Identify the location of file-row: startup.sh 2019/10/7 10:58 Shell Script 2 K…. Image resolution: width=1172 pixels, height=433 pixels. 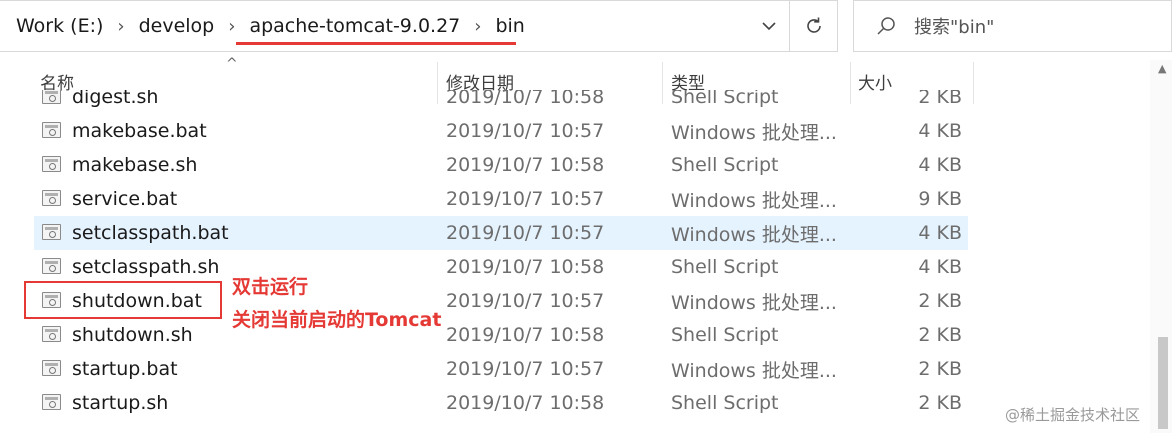
(501, 403).